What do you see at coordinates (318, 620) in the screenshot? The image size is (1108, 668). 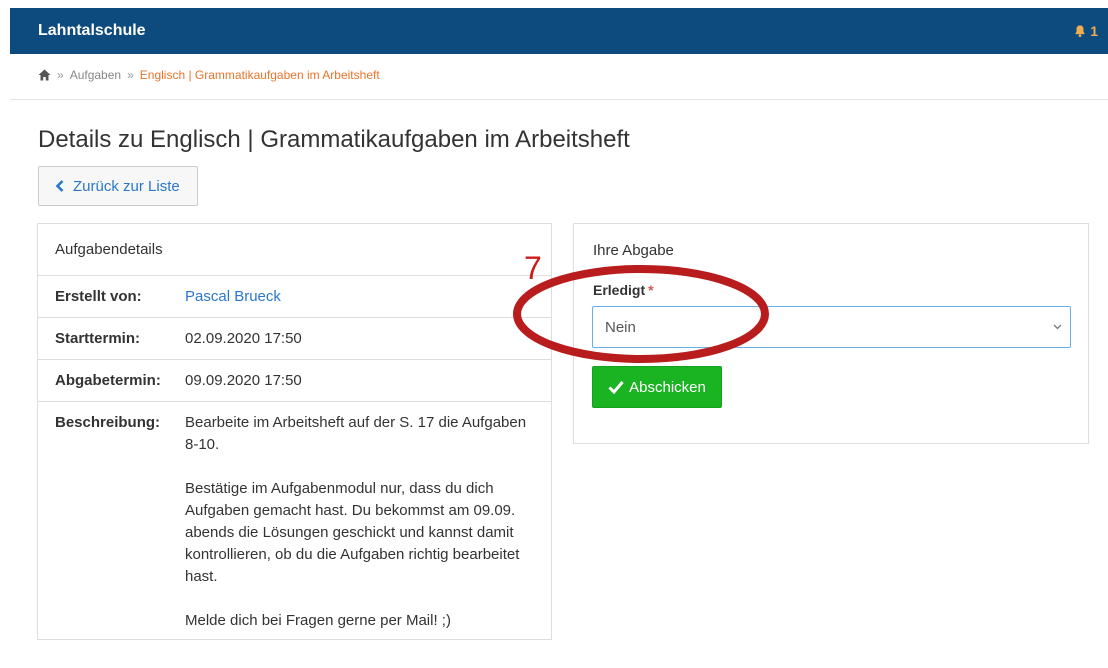 I see `description-paragraph: Melde dich bei Fragen gerne per Mail! ;)` at bounding box center [318, 620].